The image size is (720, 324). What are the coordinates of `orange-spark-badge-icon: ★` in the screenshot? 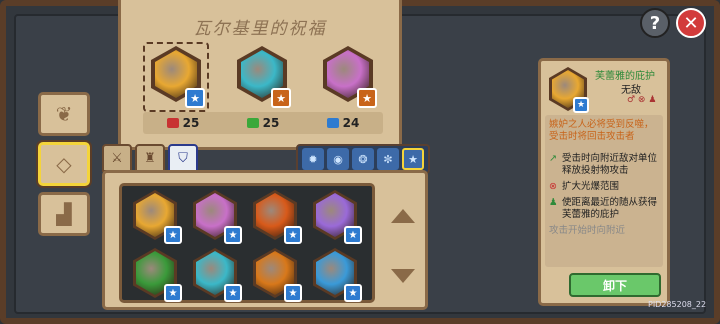 It's located at (367, 98).